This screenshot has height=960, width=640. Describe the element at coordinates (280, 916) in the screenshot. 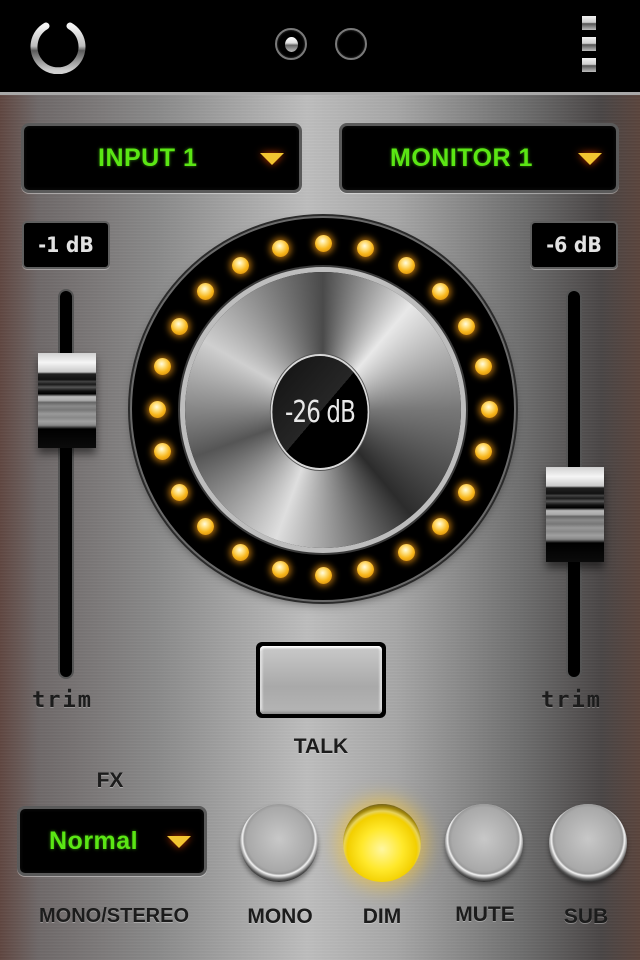

I see `mono-label: MONO` at that location.